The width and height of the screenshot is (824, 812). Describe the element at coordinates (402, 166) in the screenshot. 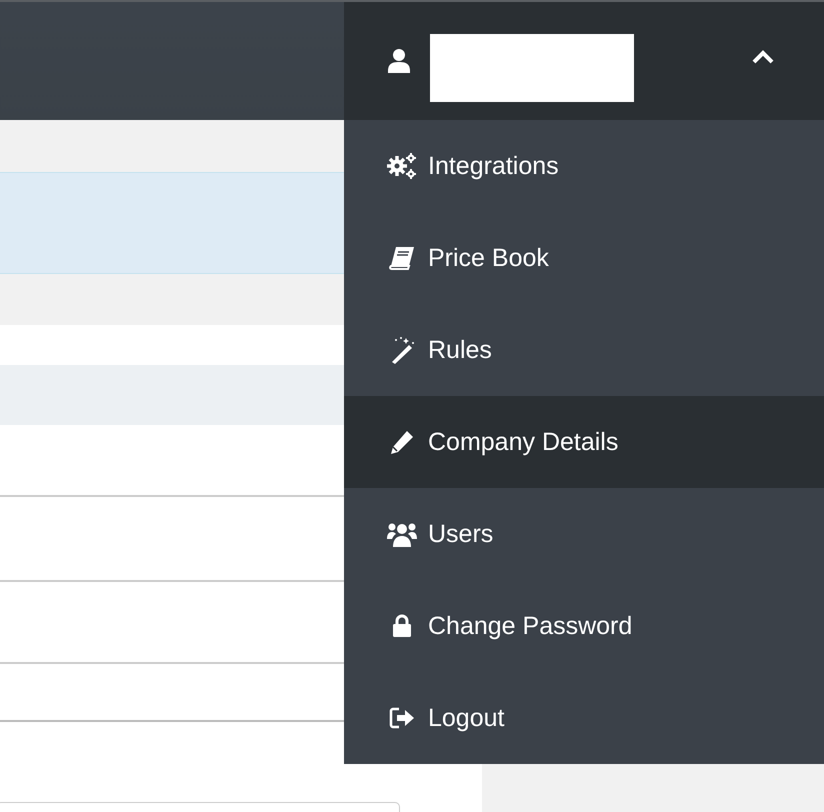

I see `gears-icon` at that location.